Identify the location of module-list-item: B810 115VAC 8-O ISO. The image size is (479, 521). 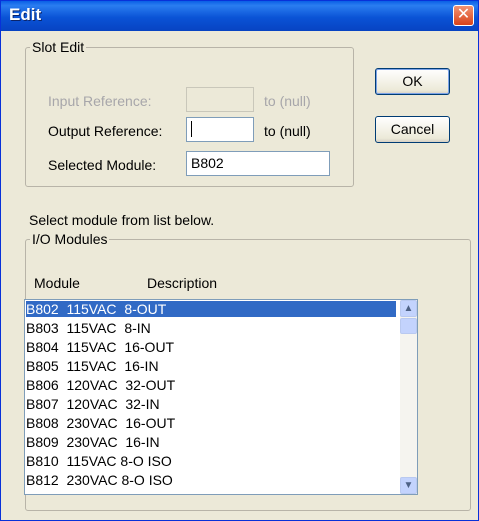
(211, 461).